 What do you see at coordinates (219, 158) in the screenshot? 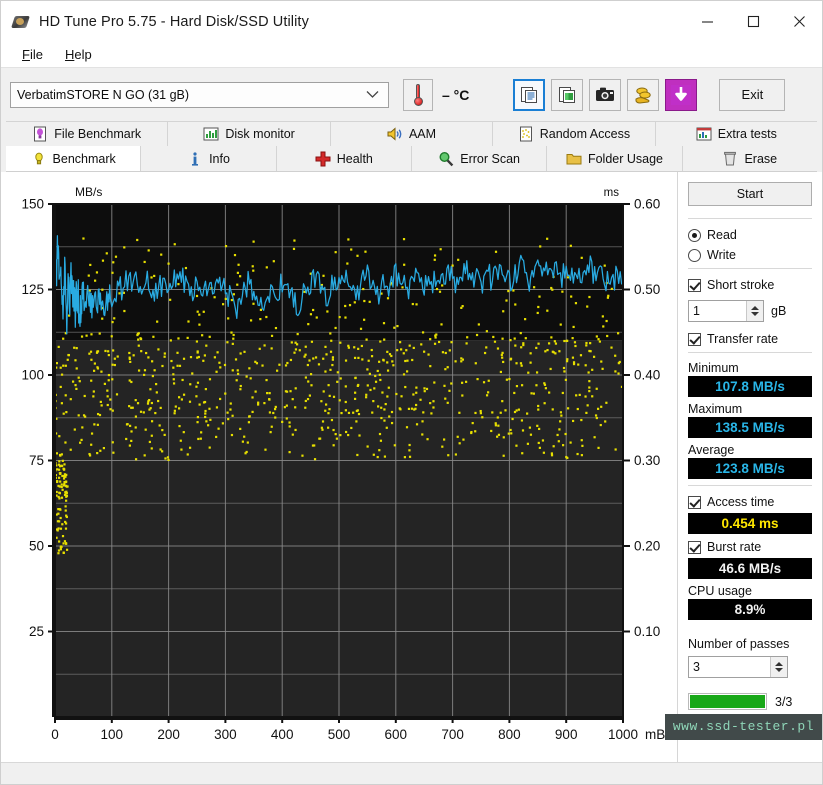
I see `tab-label: Info` at bounding box center [219, 158].